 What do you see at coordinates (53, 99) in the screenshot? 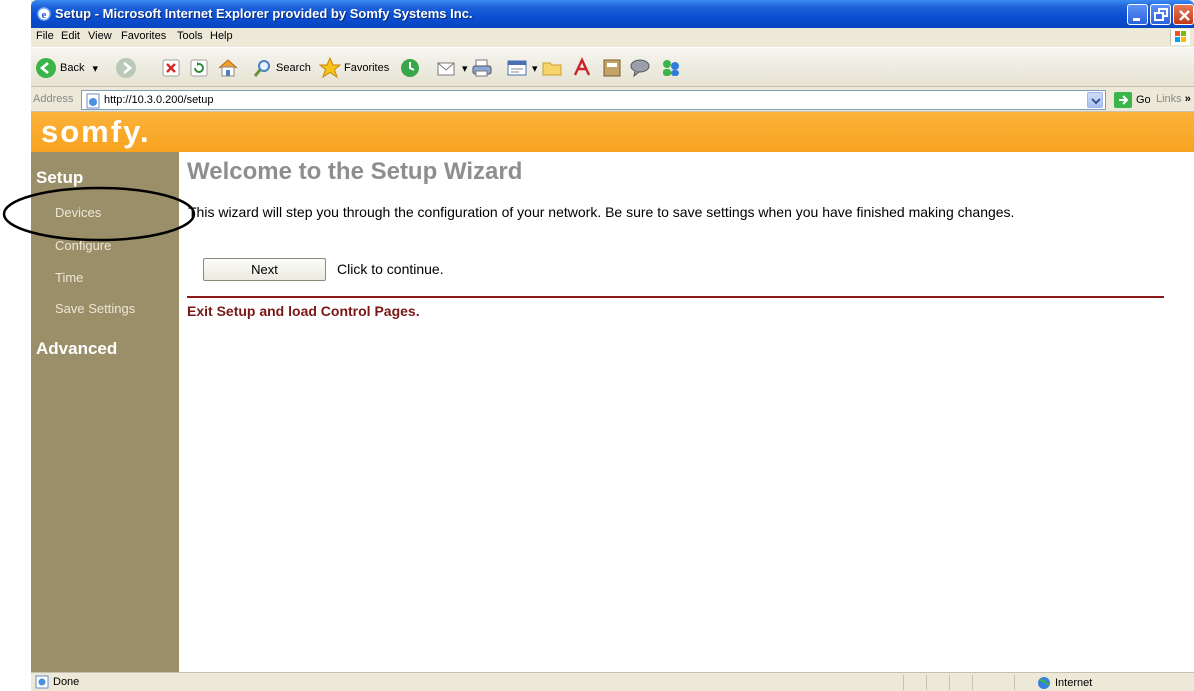
I see `address-label: Address` at bounding box center [53, 99].